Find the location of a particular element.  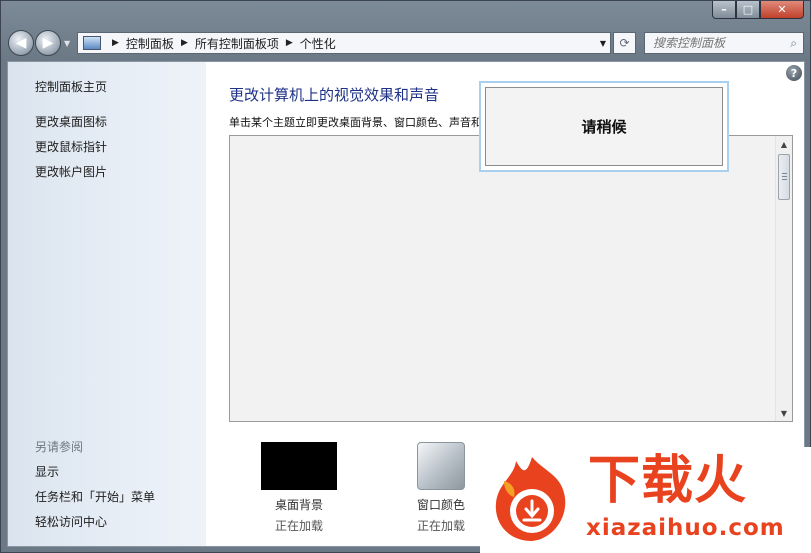

arrow-left-icon: ◀ is located at coordinates (21, 43).